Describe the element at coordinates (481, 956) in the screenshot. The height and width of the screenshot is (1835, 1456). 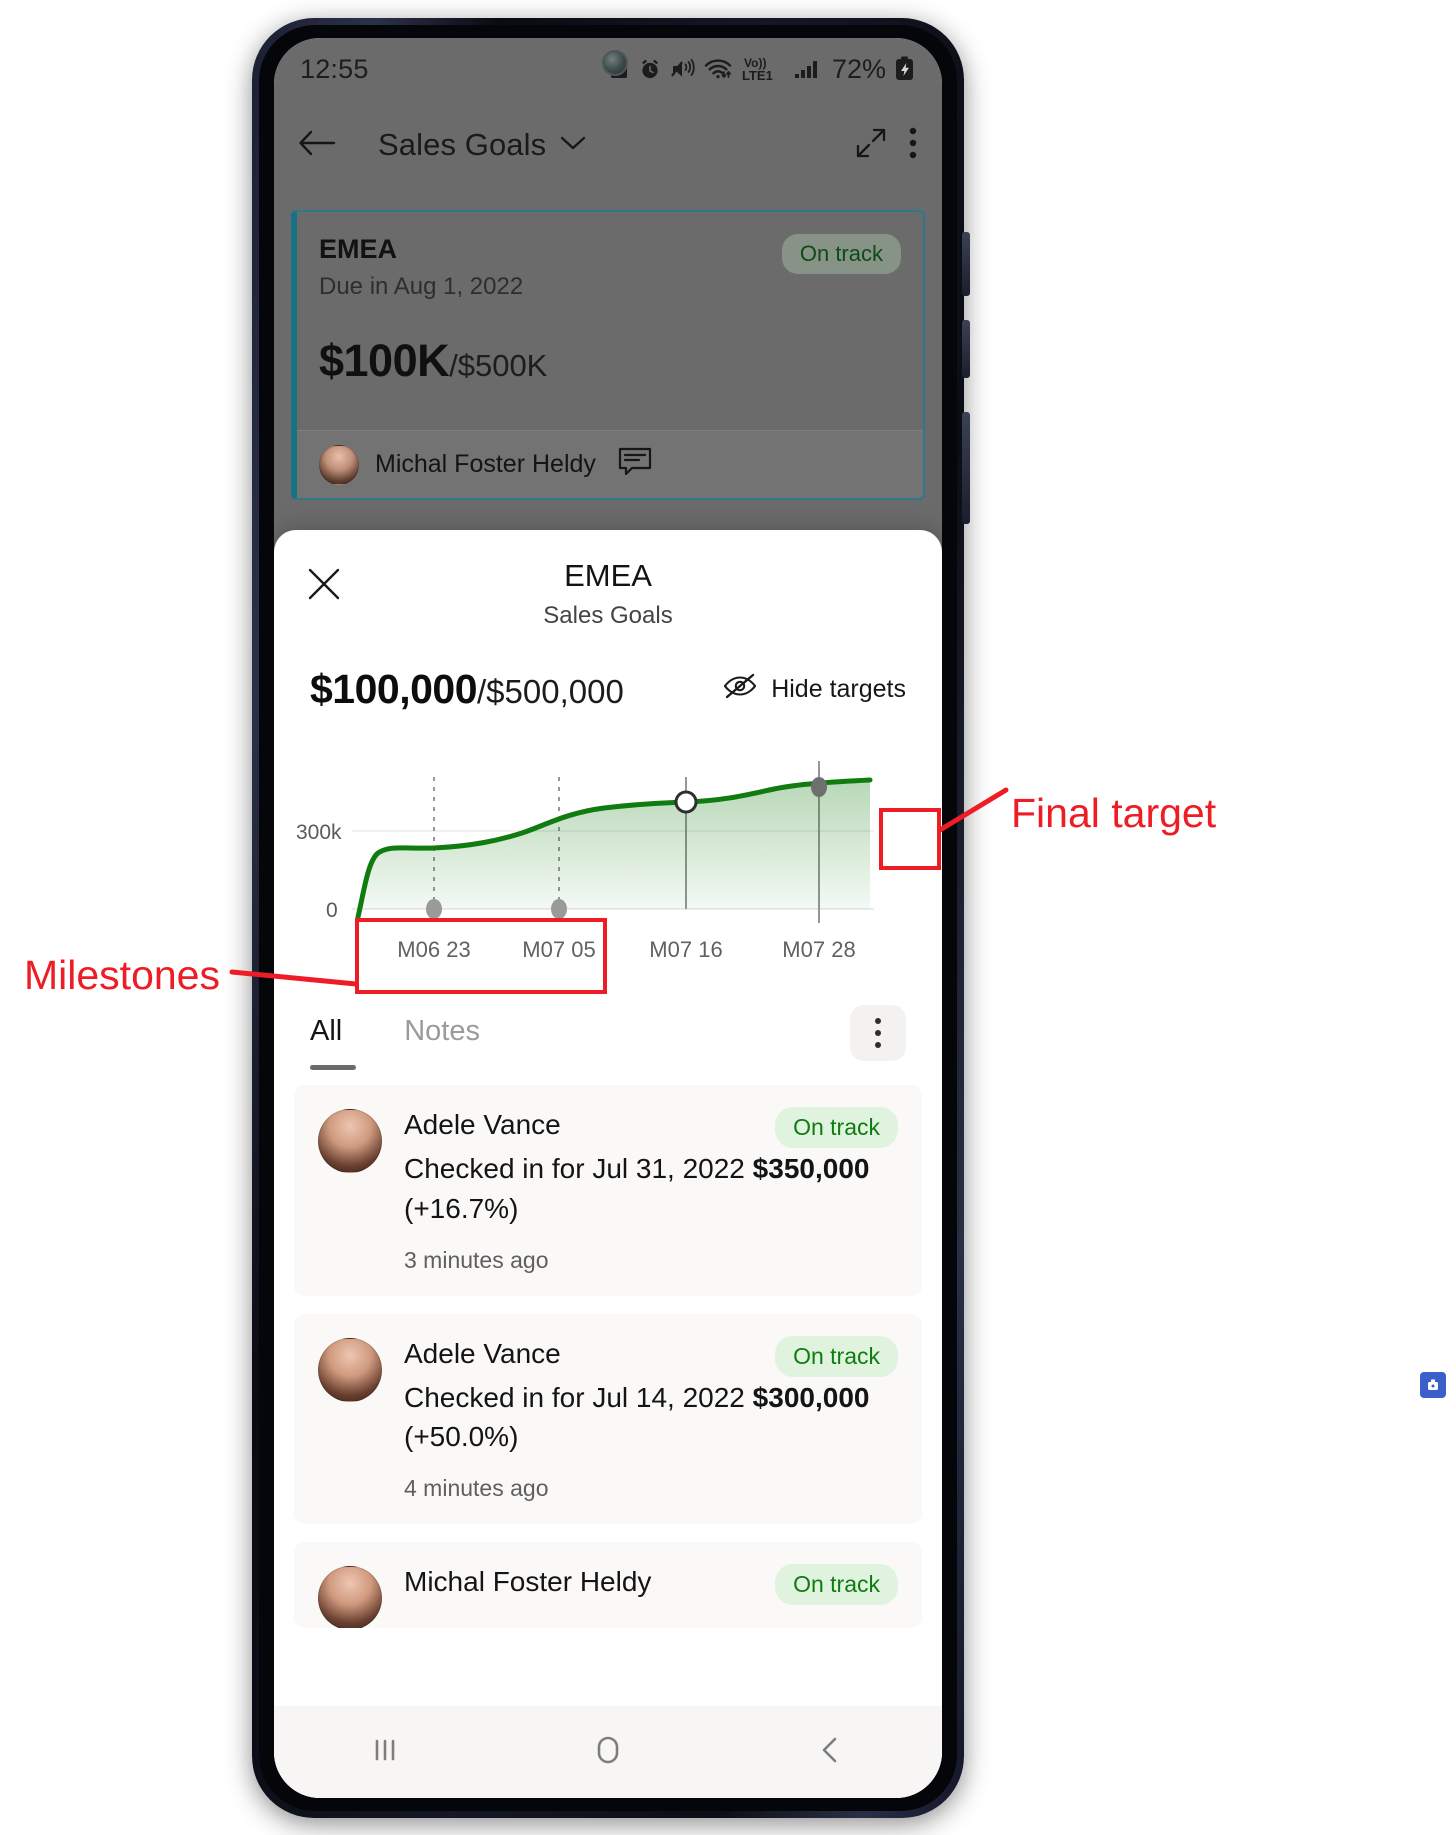
I see `milestones-highlight-box` at that location.